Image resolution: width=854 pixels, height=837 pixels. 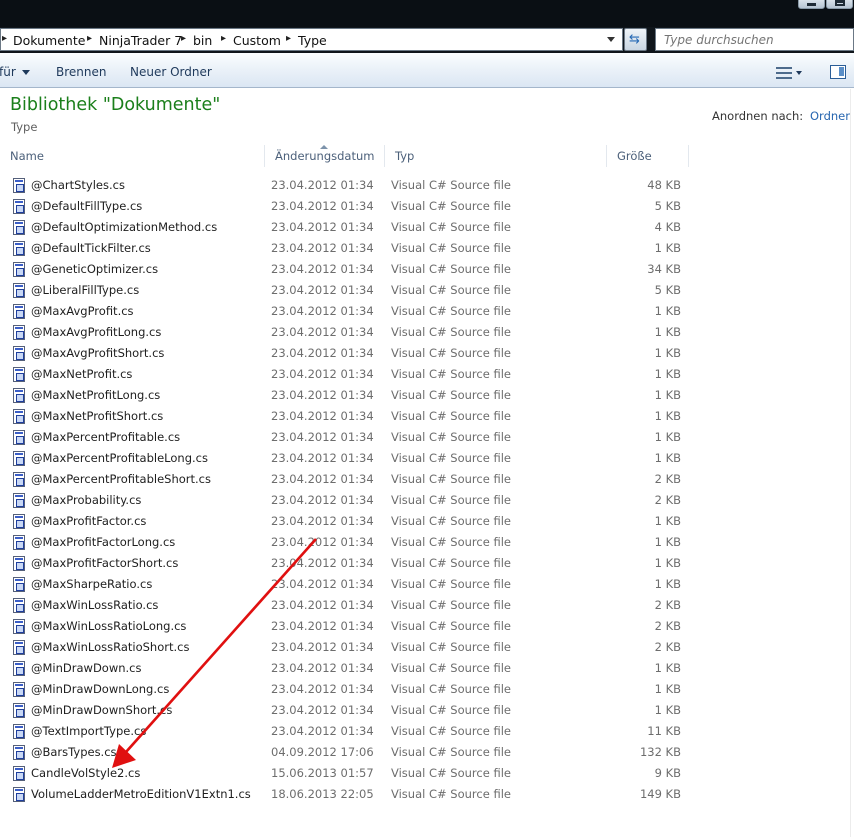 What do you see at coordinates (648, 156) in the screenshot?
I see `column-header-size: Größe` at bounding box center [648, 156].